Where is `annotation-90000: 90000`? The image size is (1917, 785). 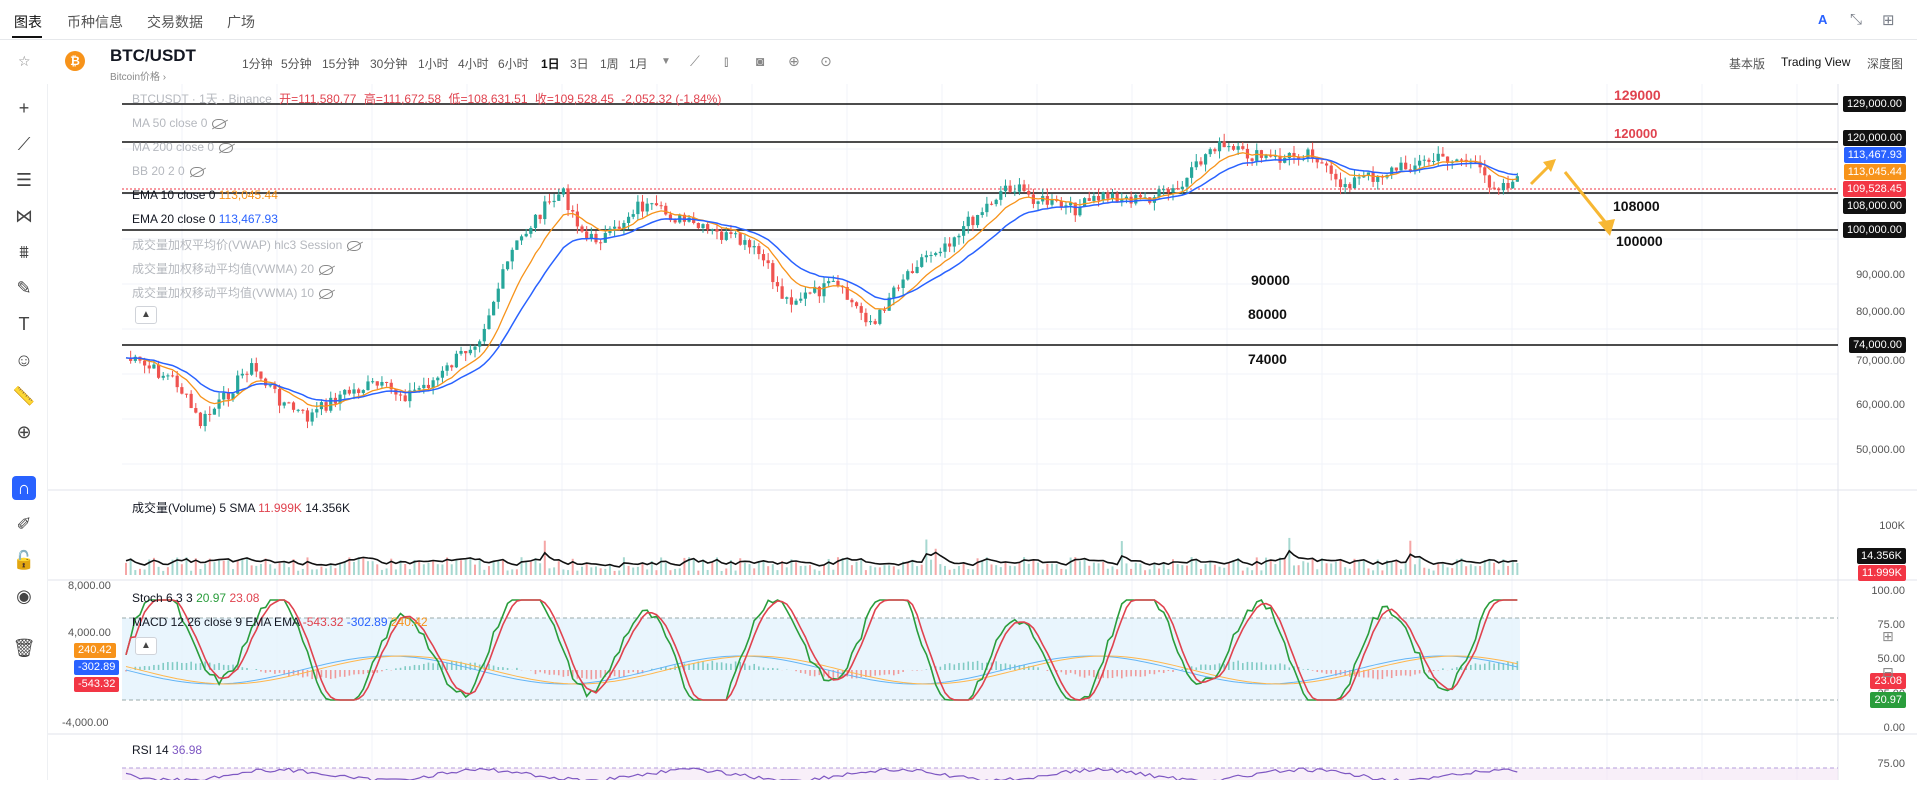
annotation-90000: 90000 is located at coordinates (1270, 280).